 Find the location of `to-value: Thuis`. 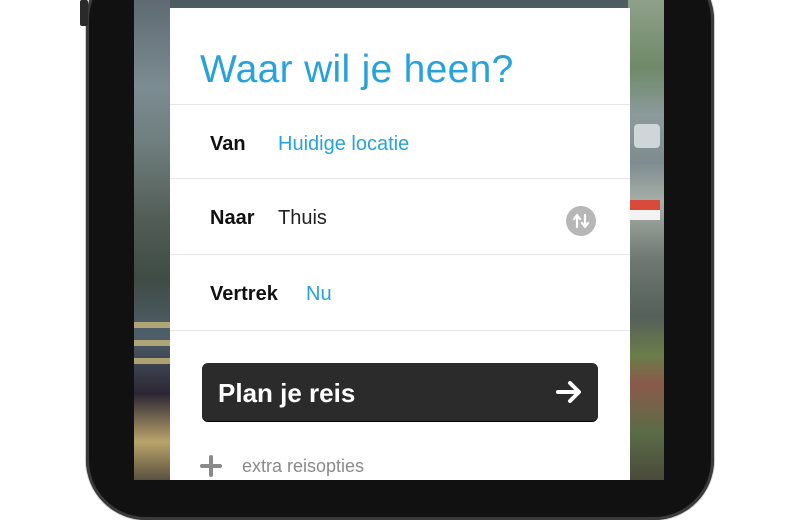

to-value: Thuis is located at coordinates (302, 218).